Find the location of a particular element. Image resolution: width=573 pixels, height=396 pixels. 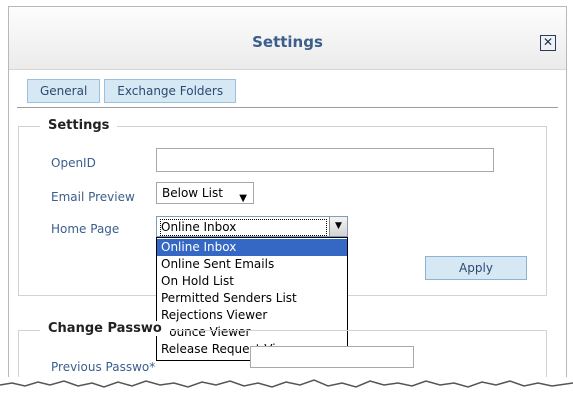

tab-bar: General Exchange Folders is located at coordinates (132, 91).